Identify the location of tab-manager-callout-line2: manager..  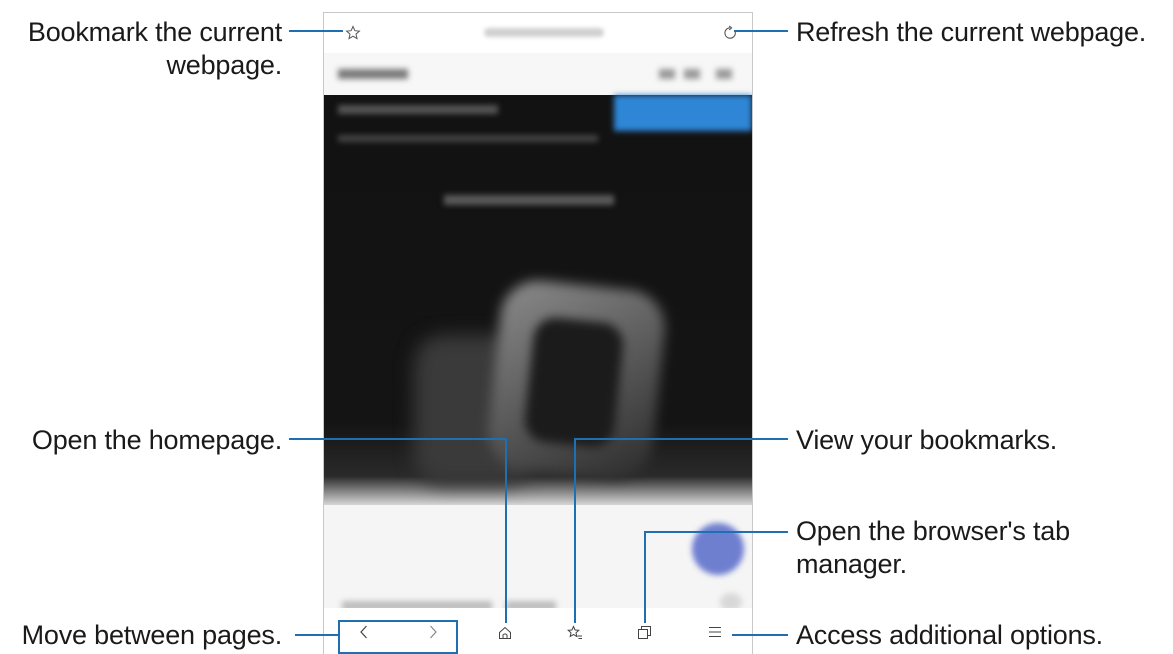
(851, 564).